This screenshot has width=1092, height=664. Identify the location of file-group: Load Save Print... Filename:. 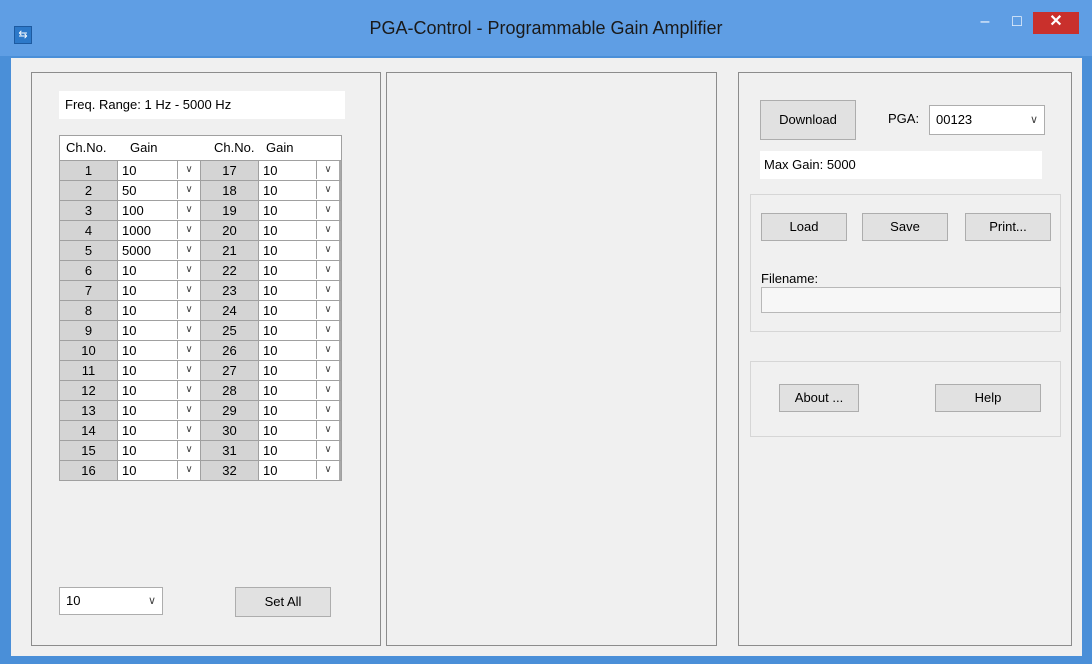
(905, 263).